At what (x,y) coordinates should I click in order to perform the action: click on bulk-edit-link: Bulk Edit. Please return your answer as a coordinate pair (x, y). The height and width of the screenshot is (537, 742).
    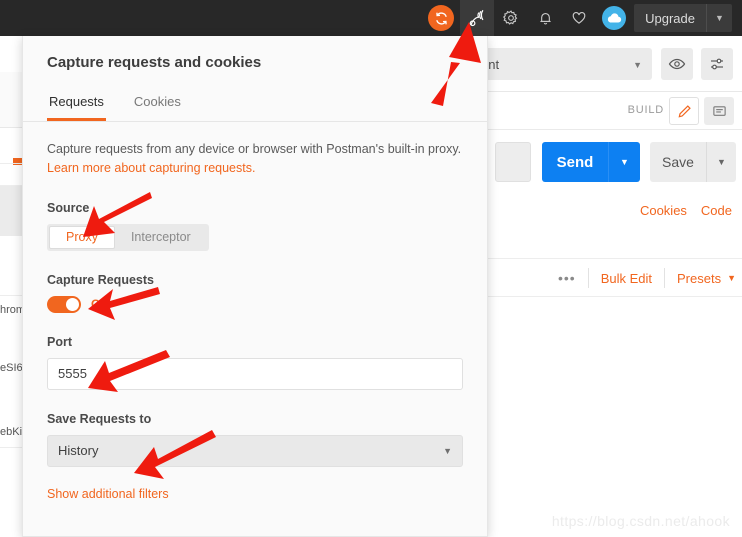
    Looking at the image, I should click on (626, 278).